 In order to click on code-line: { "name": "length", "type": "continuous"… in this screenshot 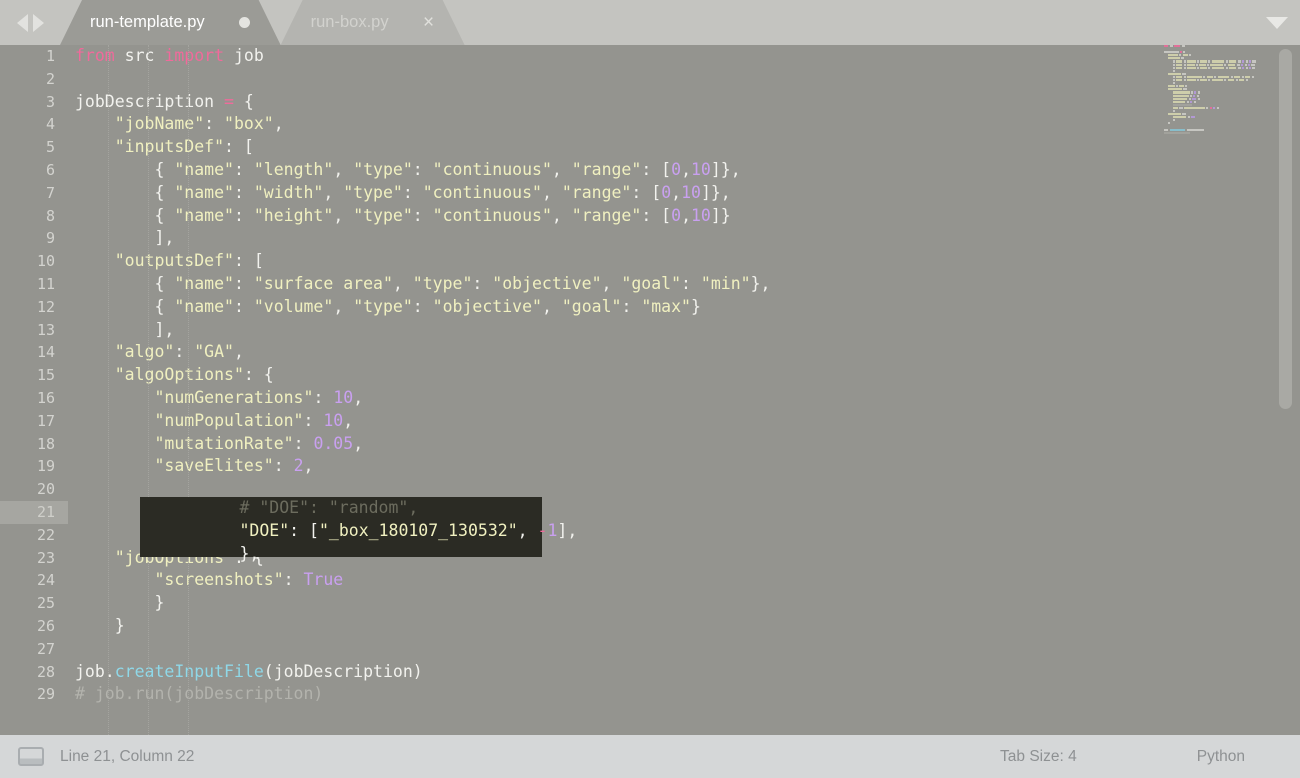, I will do `click(598, 170)`.